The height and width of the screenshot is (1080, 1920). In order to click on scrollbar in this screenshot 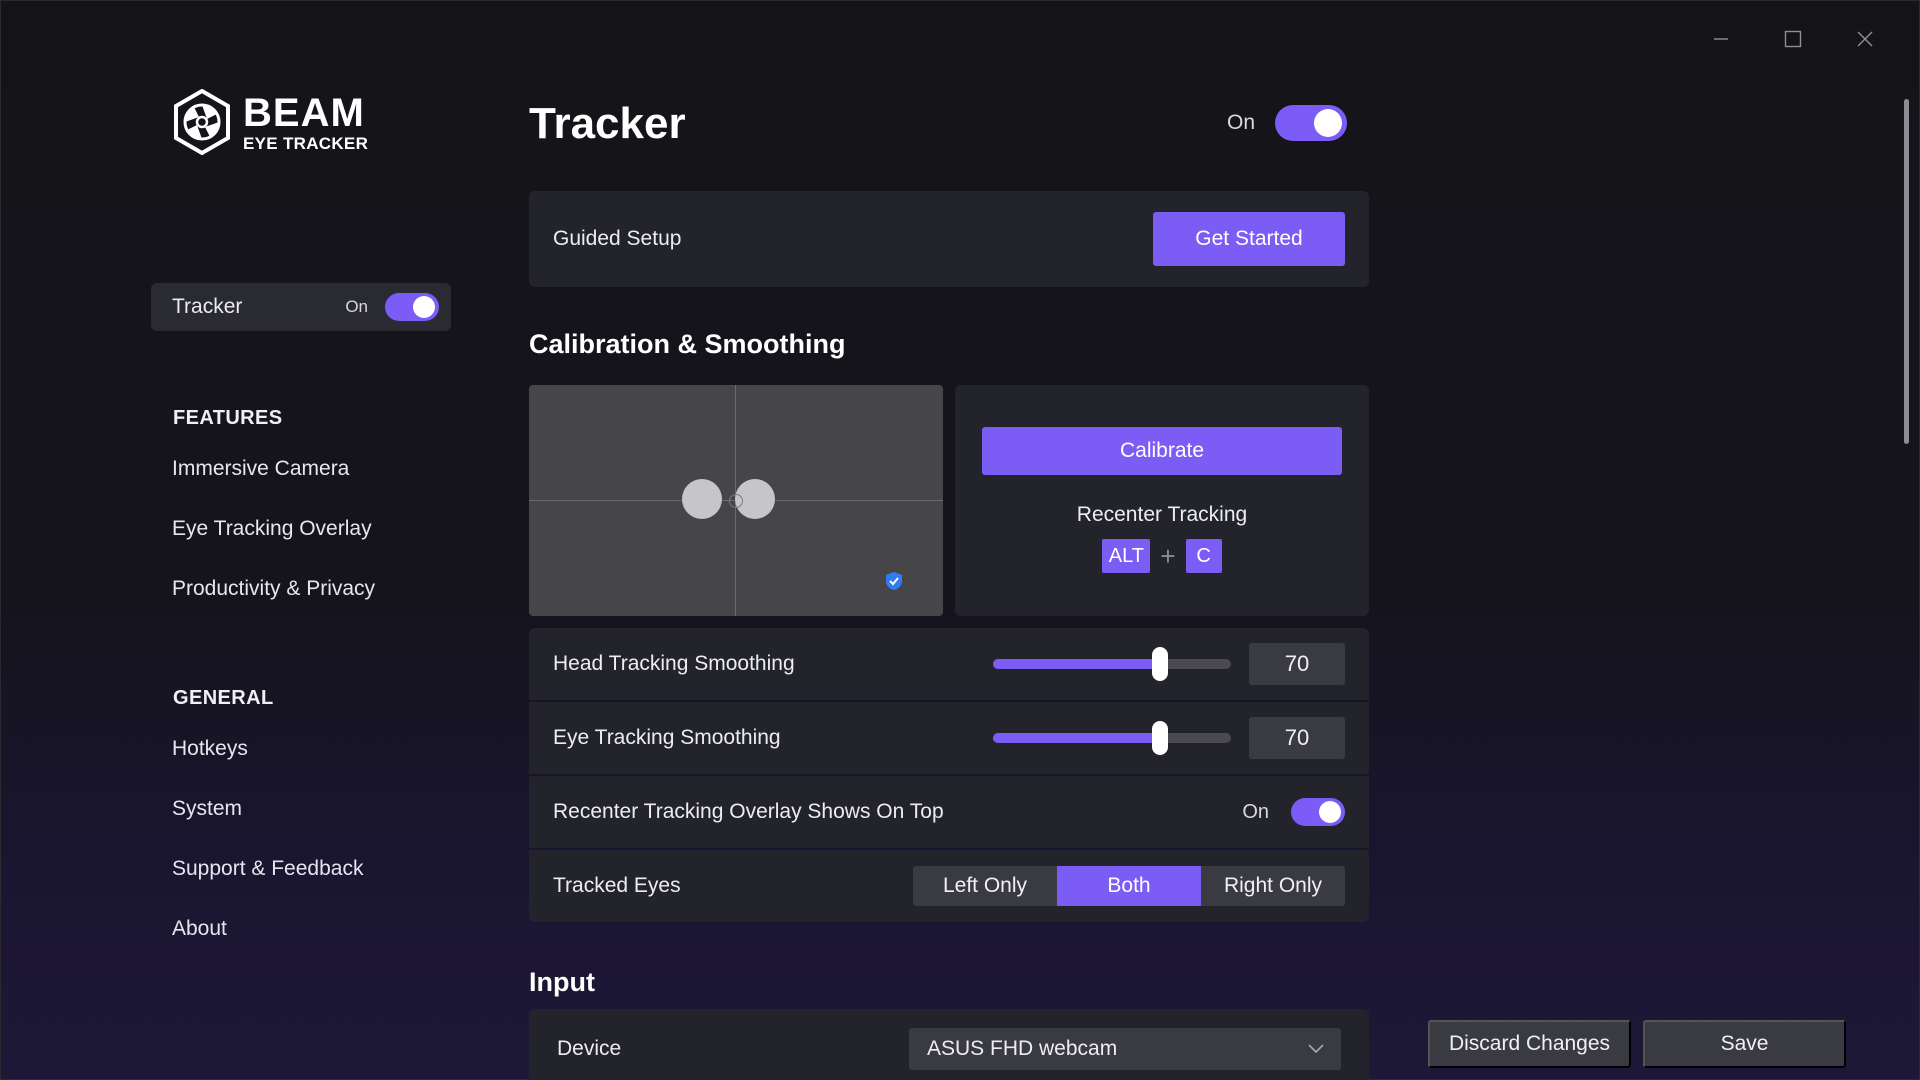, I will do `click(1906, 589)`.